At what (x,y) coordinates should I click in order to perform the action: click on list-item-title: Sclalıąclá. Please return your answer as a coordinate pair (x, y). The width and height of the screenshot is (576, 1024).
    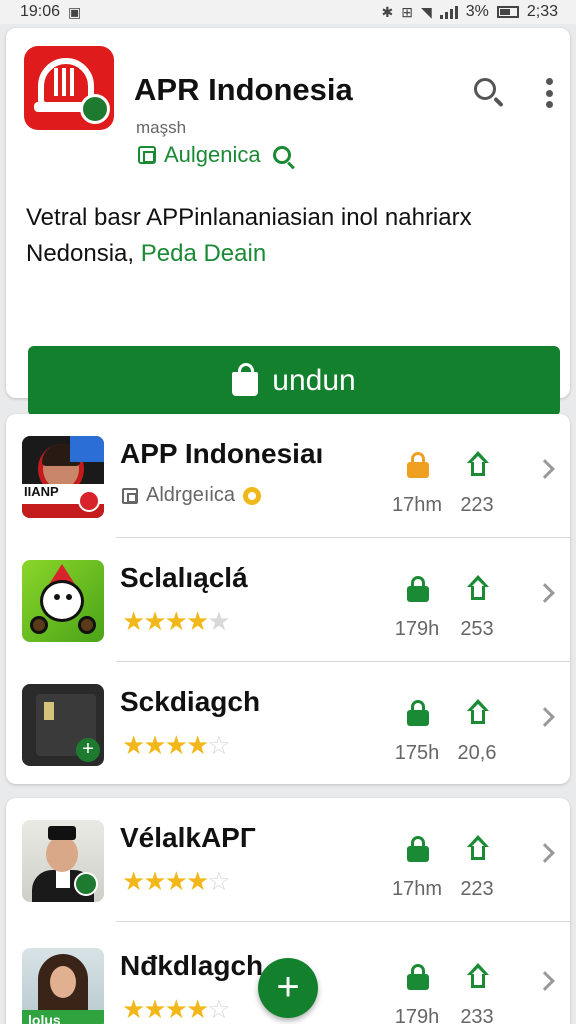
    Looking at the image, I should click on (184, 577).